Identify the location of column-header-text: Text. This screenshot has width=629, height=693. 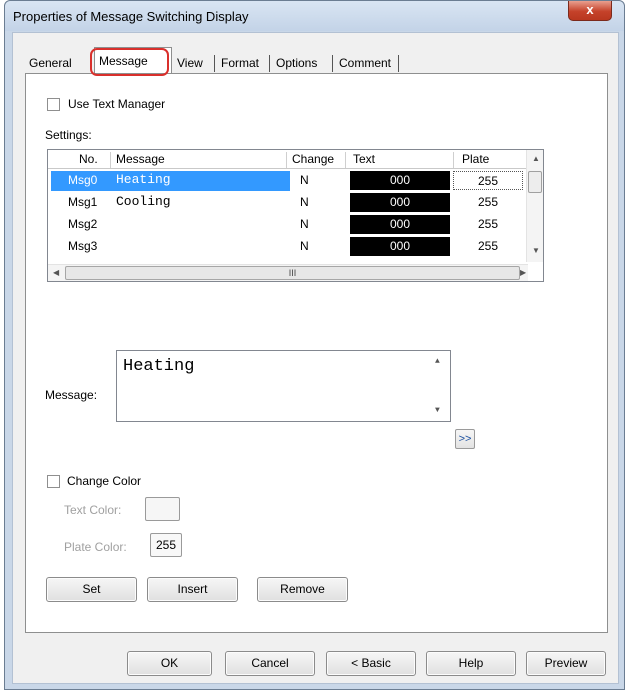
(362, 159).